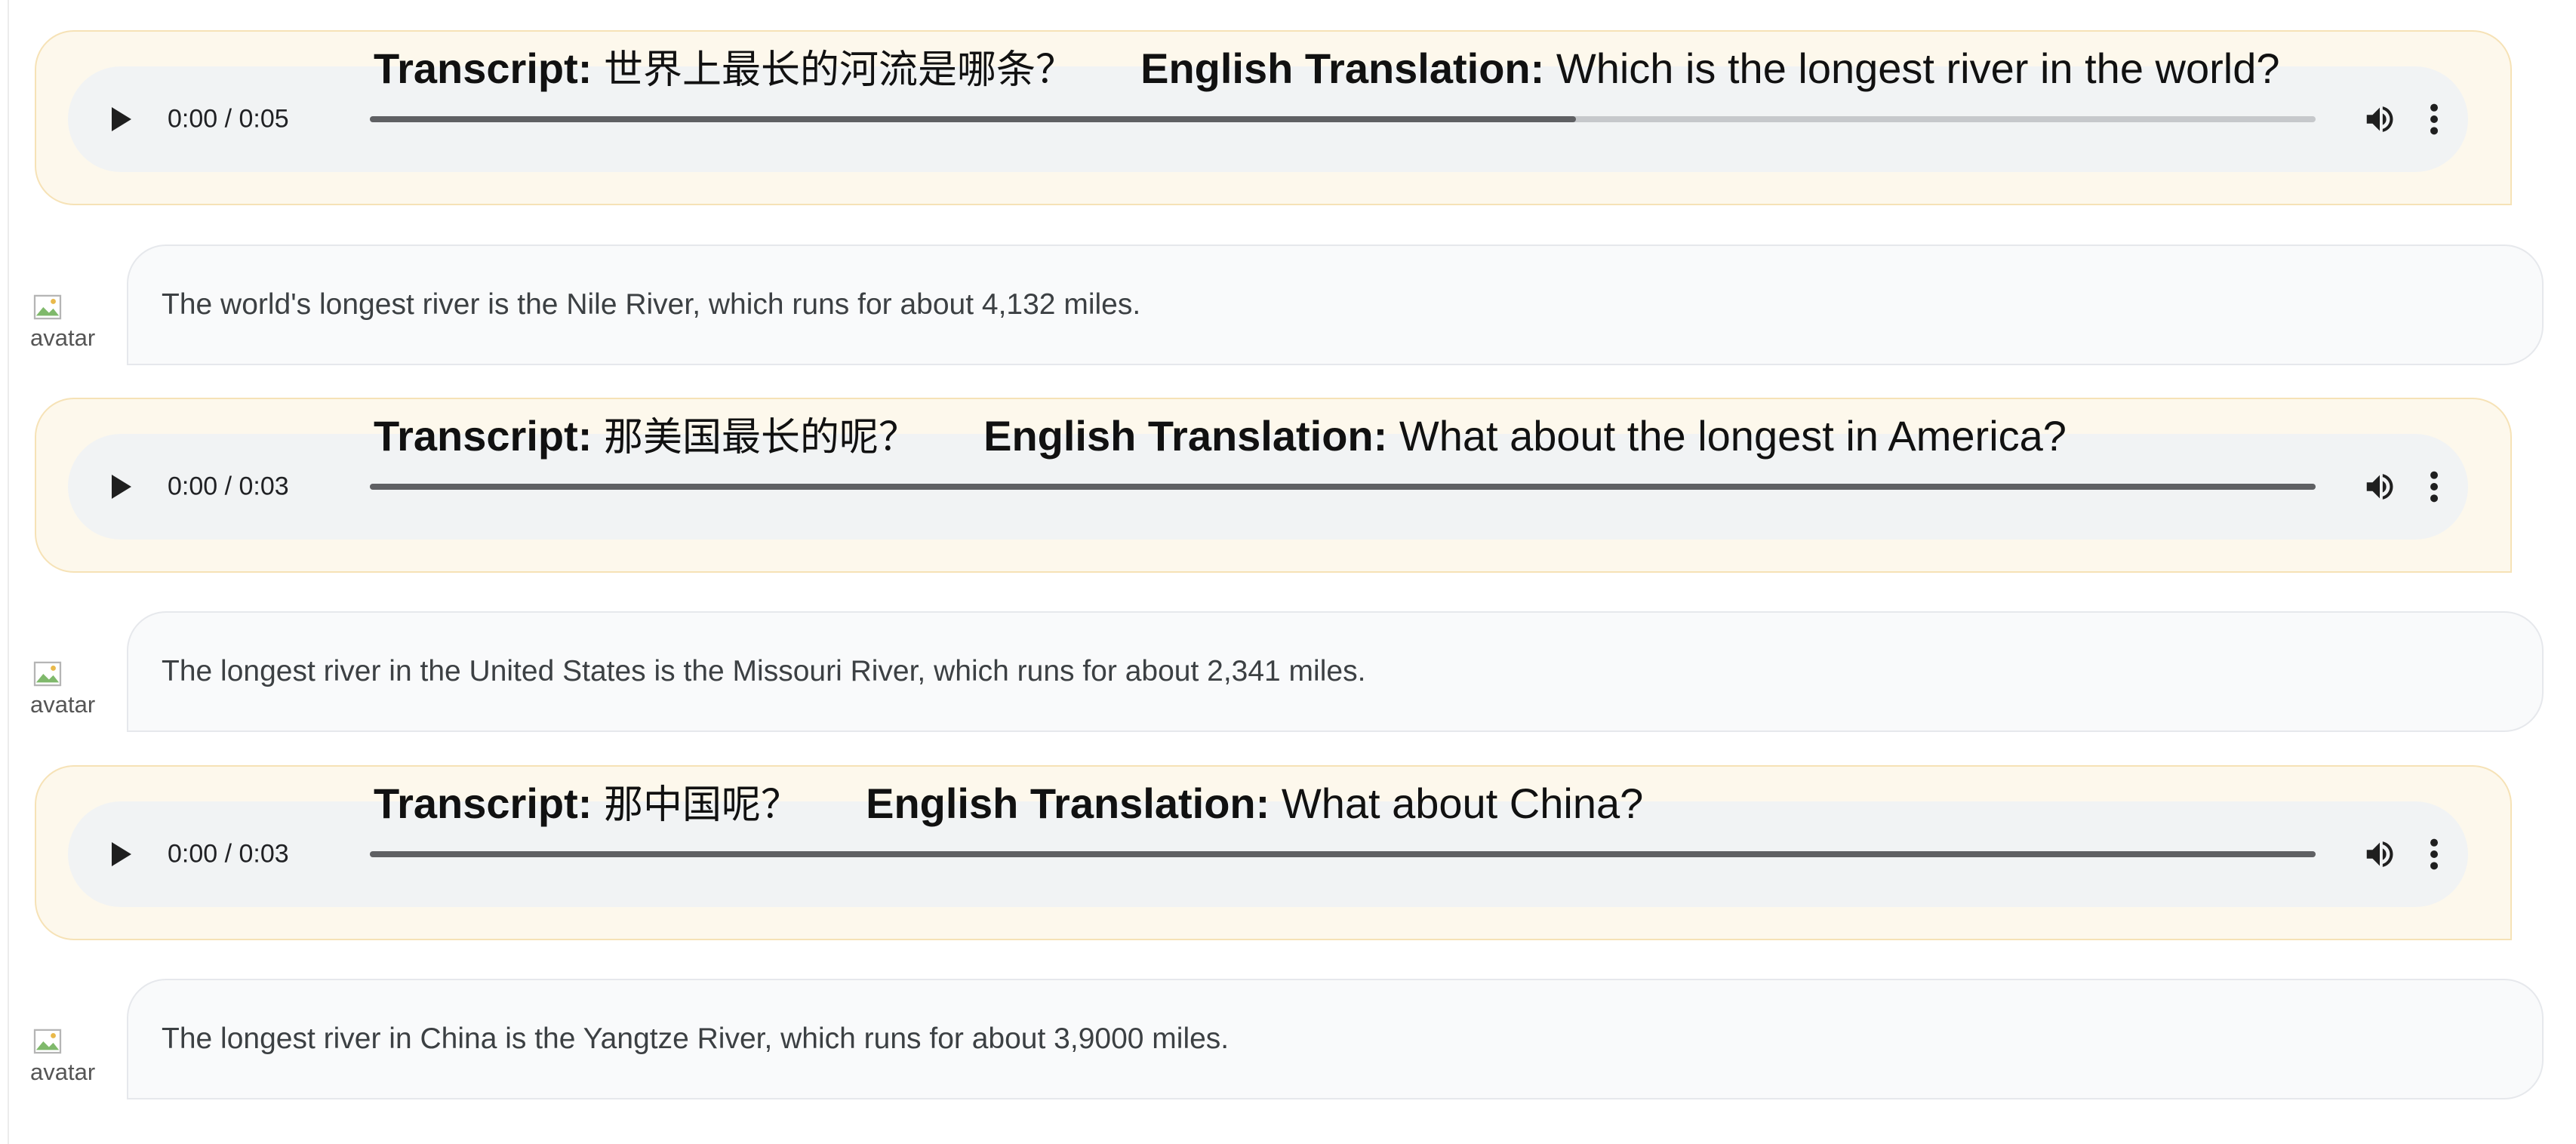  What do you see at coordinates (839, 70) in the screenshot?
I see `transcript-text: 世界上最长的河流是哪条？` at bounding box center [839, 70].